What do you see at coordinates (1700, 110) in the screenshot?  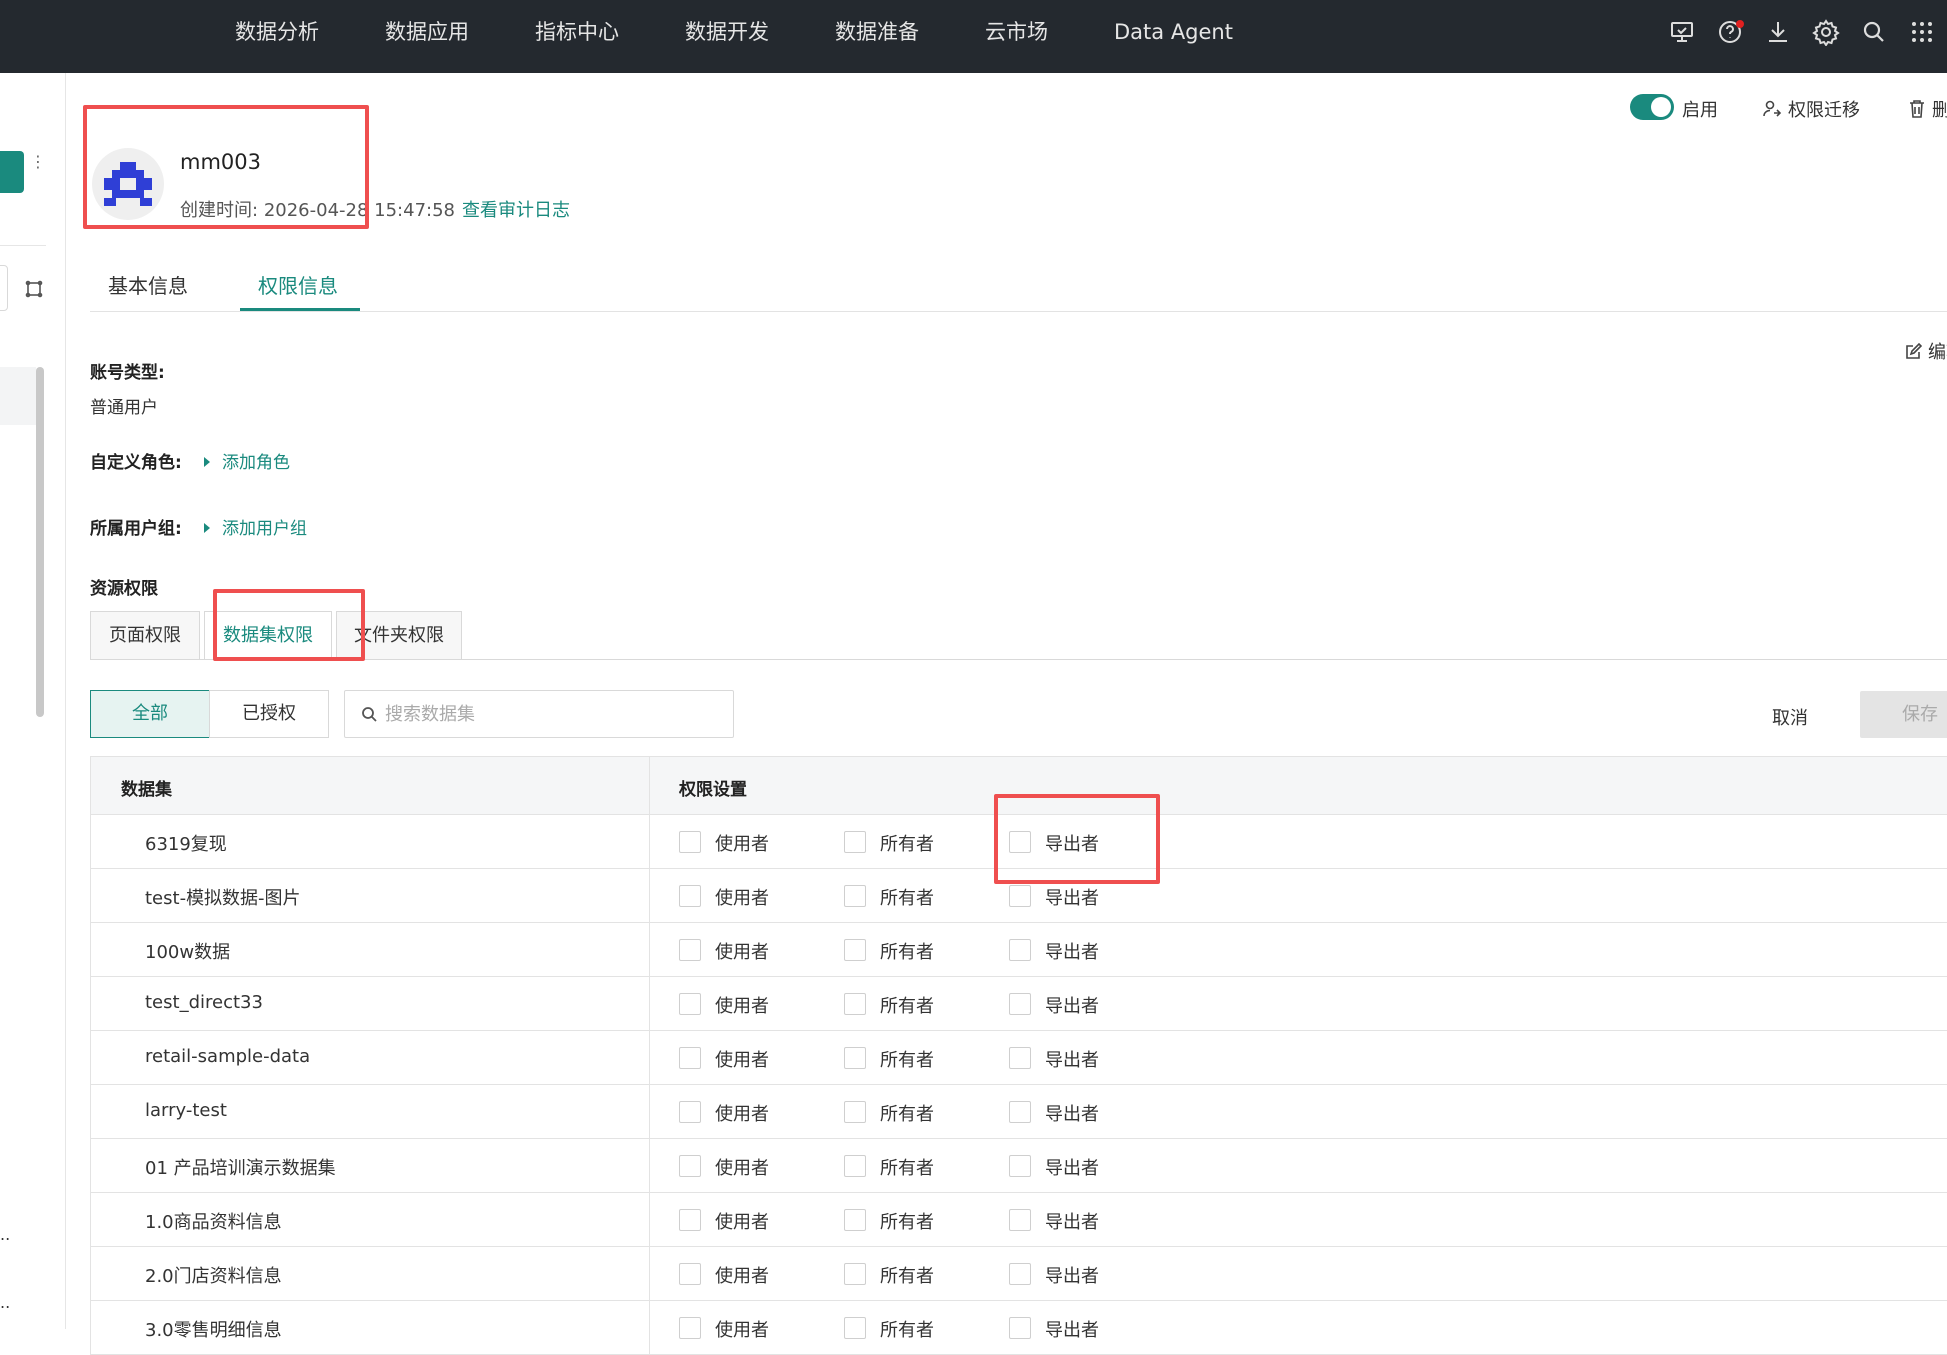 I see `enable-label: 启用` at bounding box center [1700, 110].